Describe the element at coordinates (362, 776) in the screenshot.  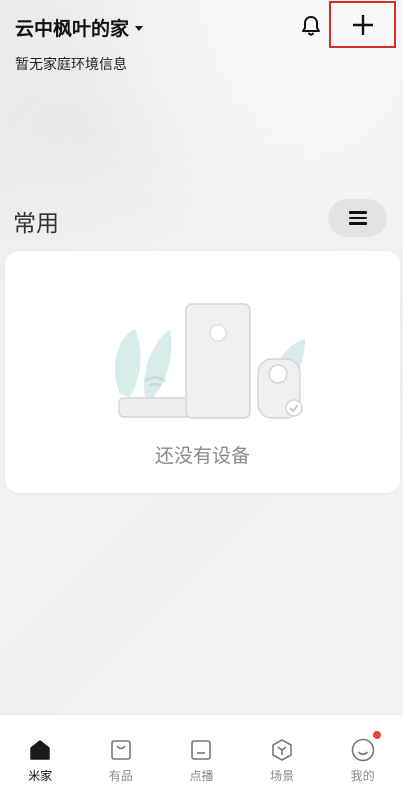
I see `tab-label: 我的` at that location.